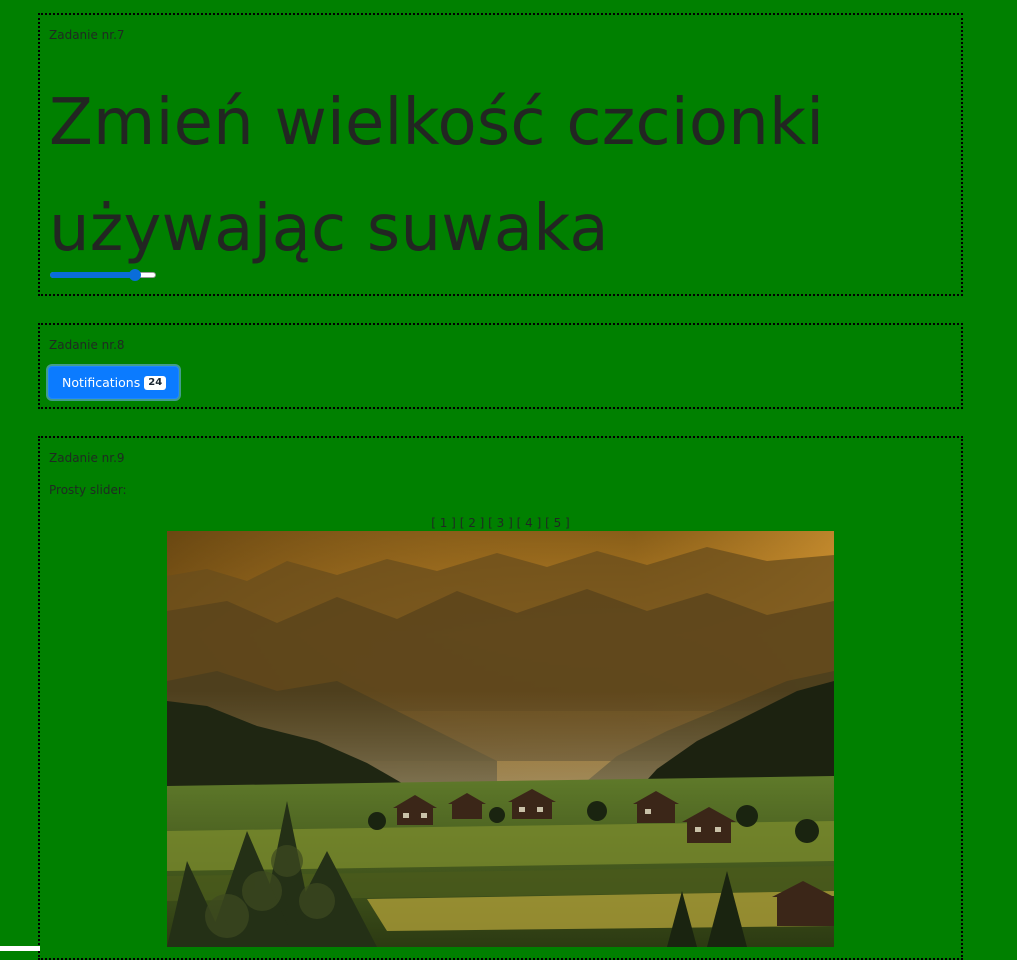 This screenshot has width=1017, height=960. I want to click on slider-fill, so click(92, 275).